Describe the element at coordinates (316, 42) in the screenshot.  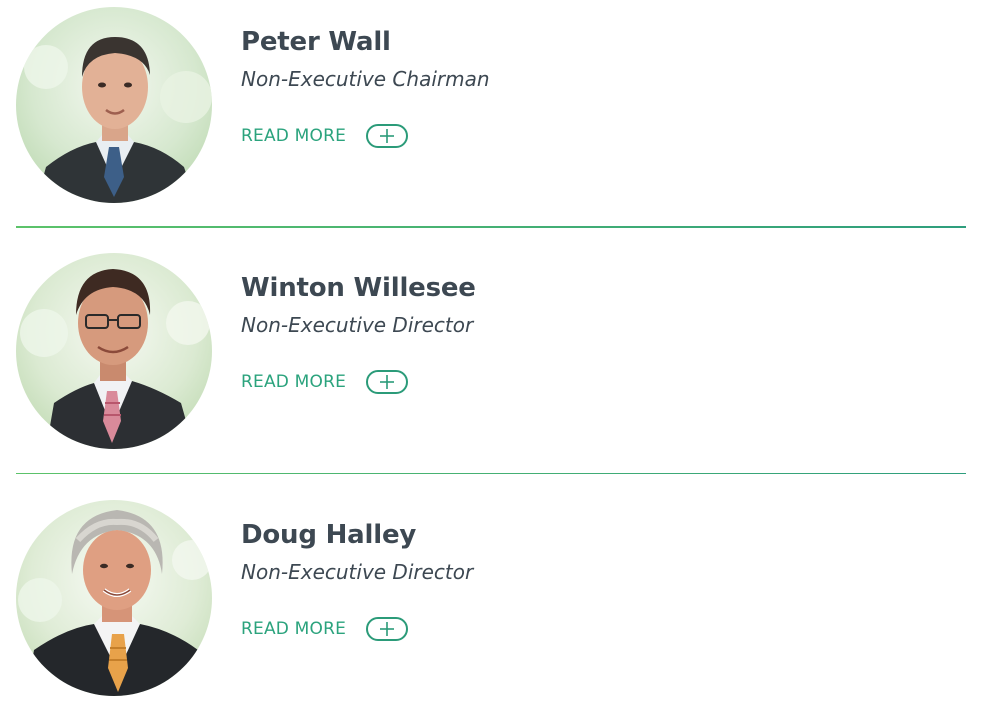
I see `member-name: Peter Wall` at that location.